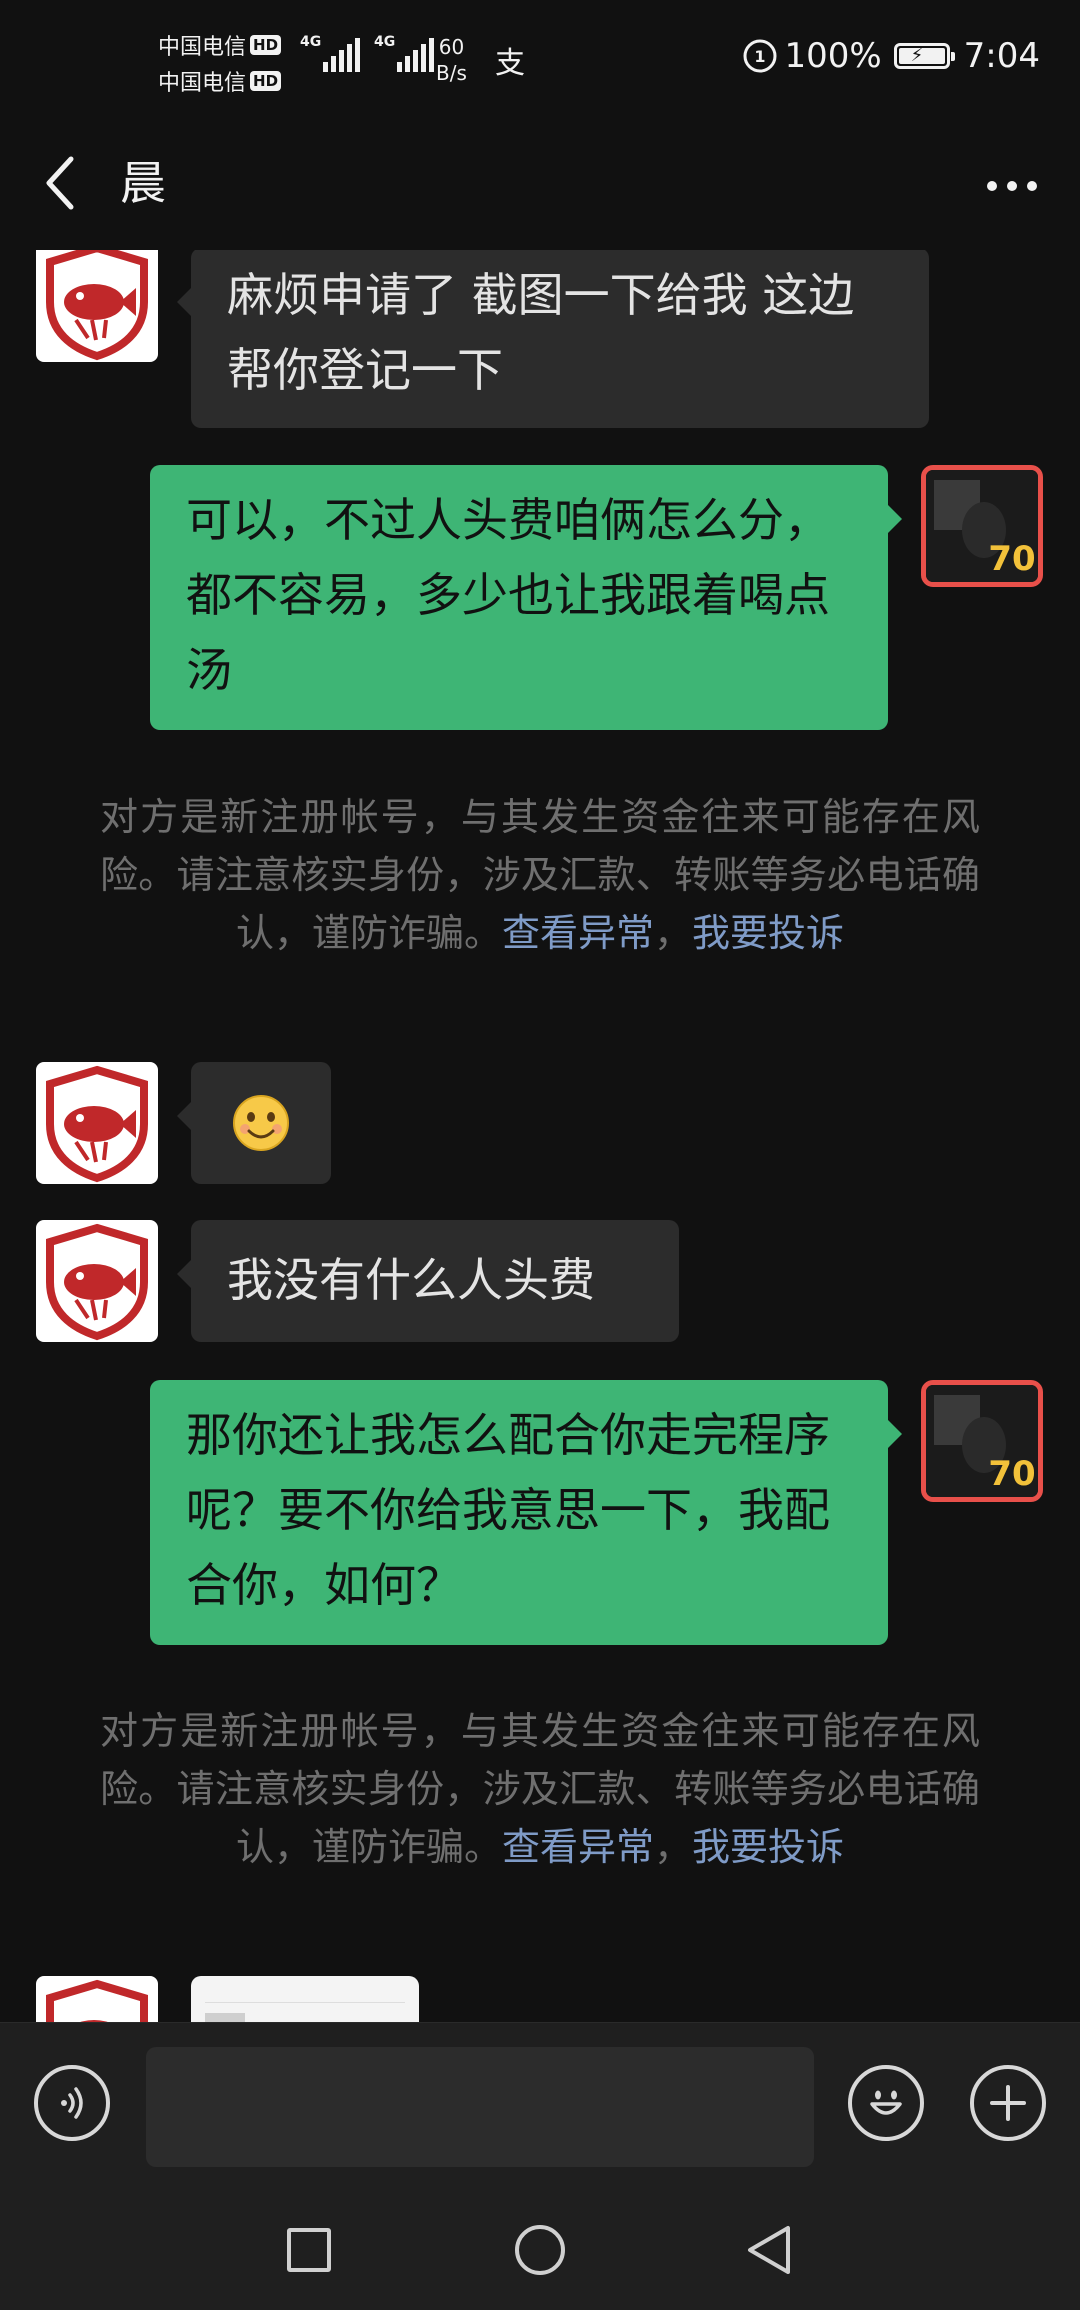  Describe the element at coordinates (305, 1999) in the screenshot. I see `image-message-thumbnail` at that location.